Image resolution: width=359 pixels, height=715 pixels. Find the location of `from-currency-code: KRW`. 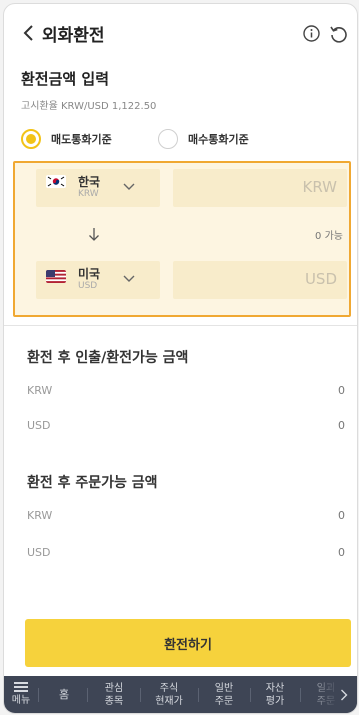

from-currency-code: KRW is located at coordinates (88, 194).